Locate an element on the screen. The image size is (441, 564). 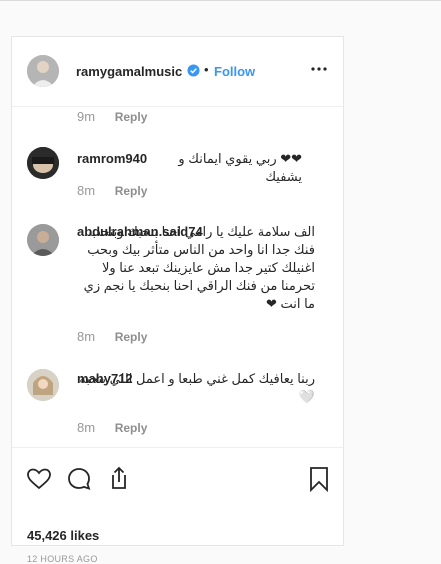
verified-badge-icon is located at coordinates (193, 70).